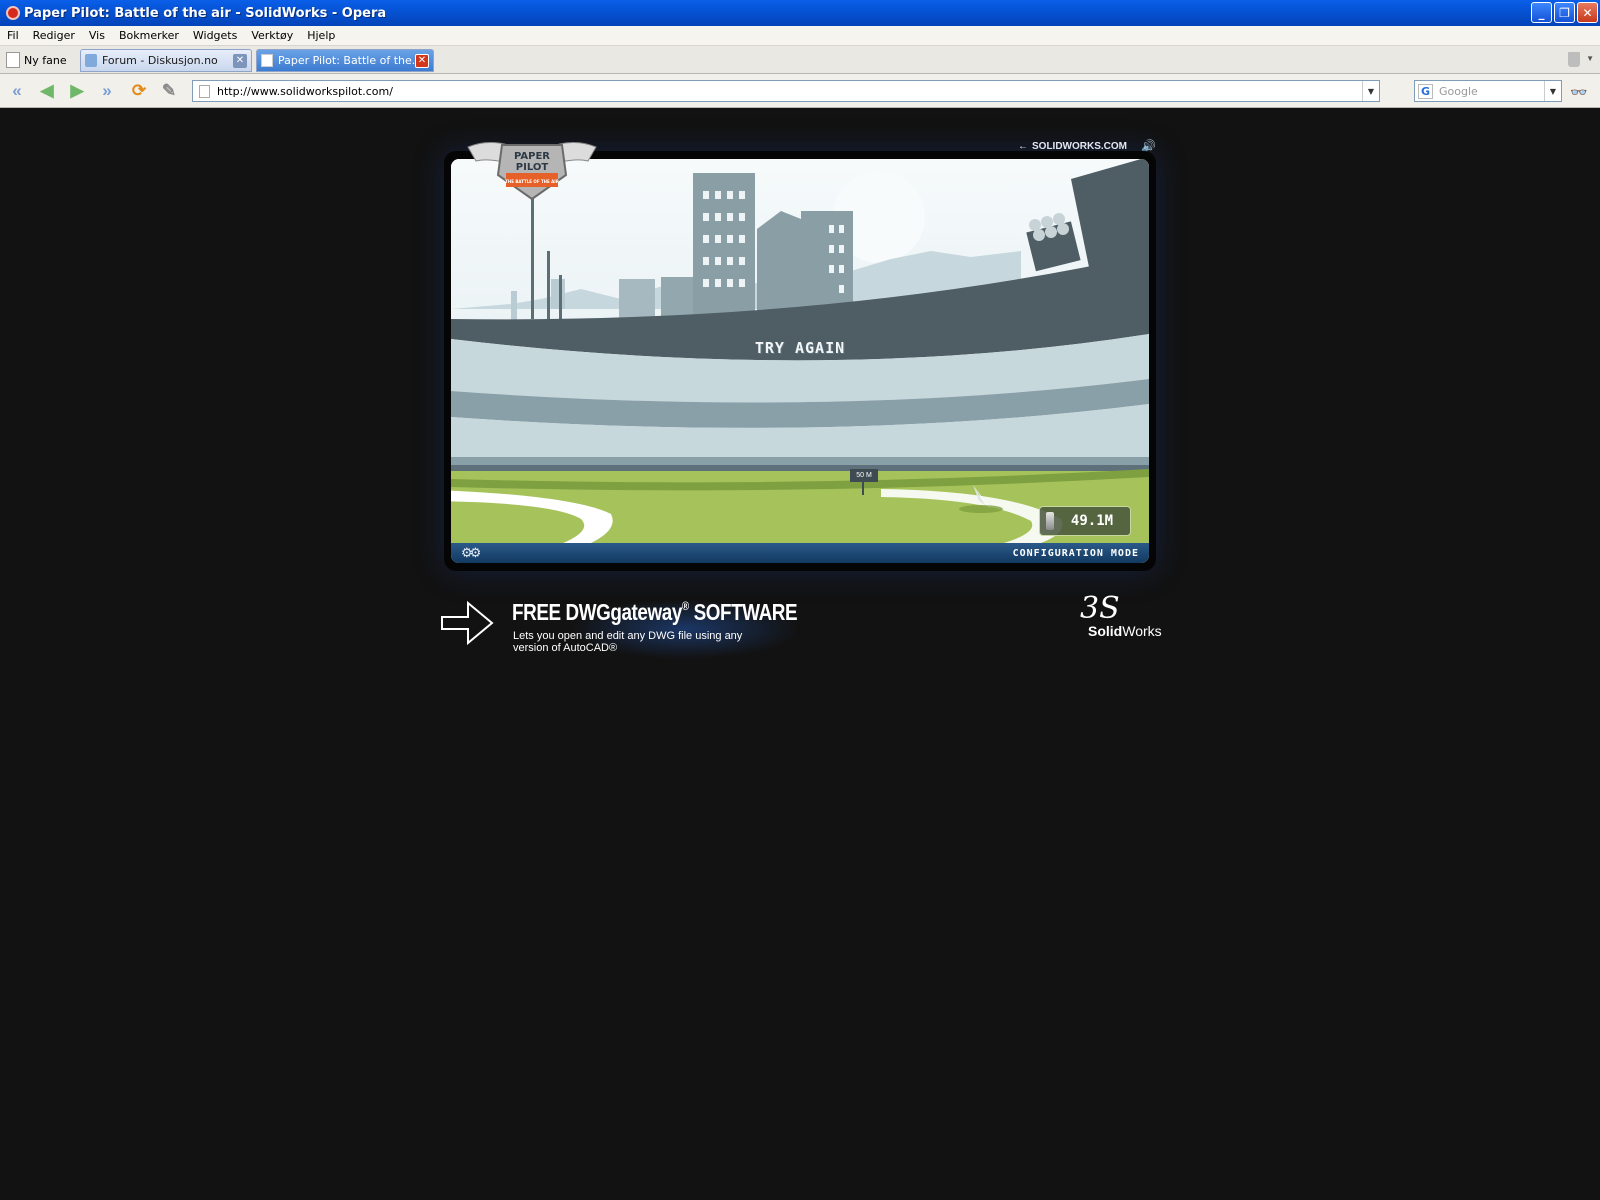  Describe the element at coordinates (1541, 12) in the screenshot. I see `minimize-button: _` at that location.